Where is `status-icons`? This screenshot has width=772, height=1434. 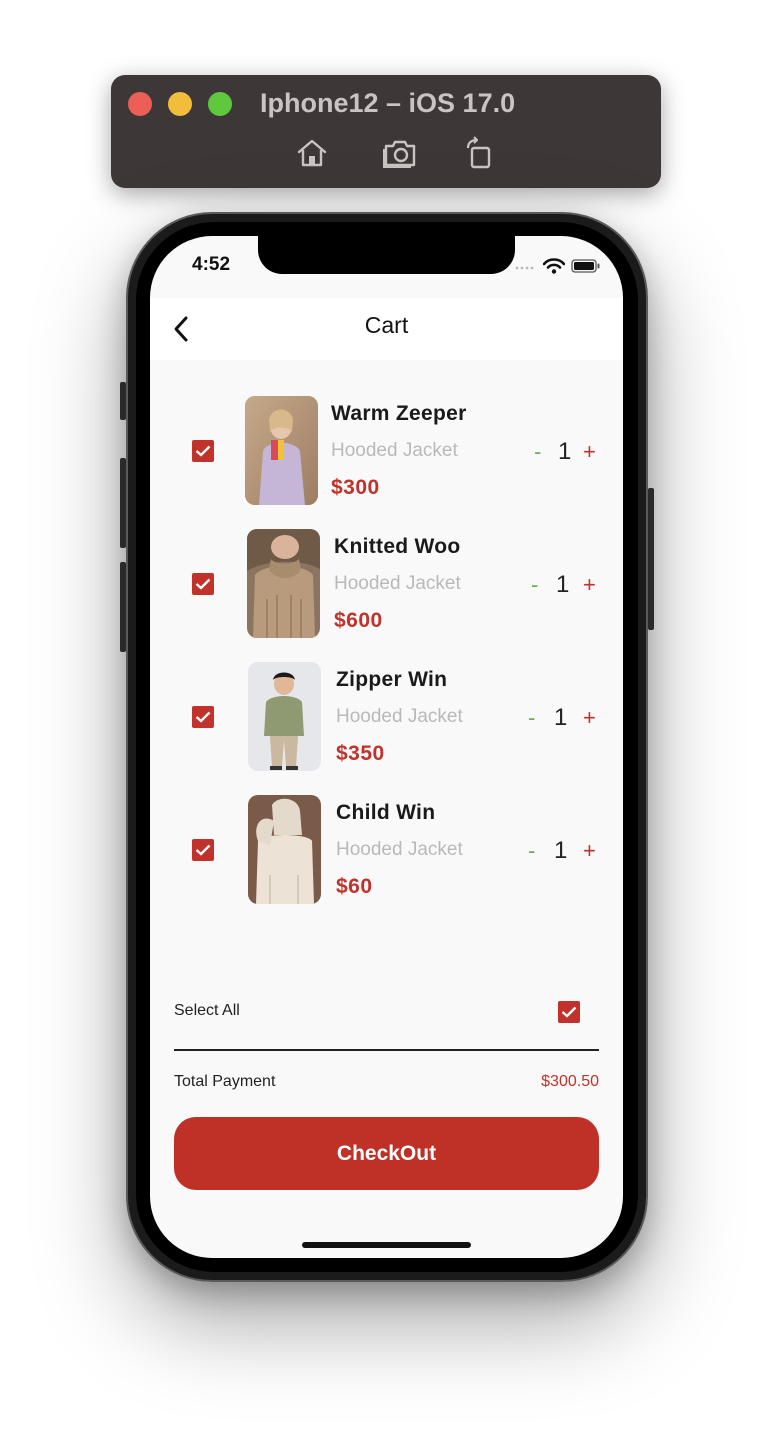
status-icons is located at coordinates (558, 266).